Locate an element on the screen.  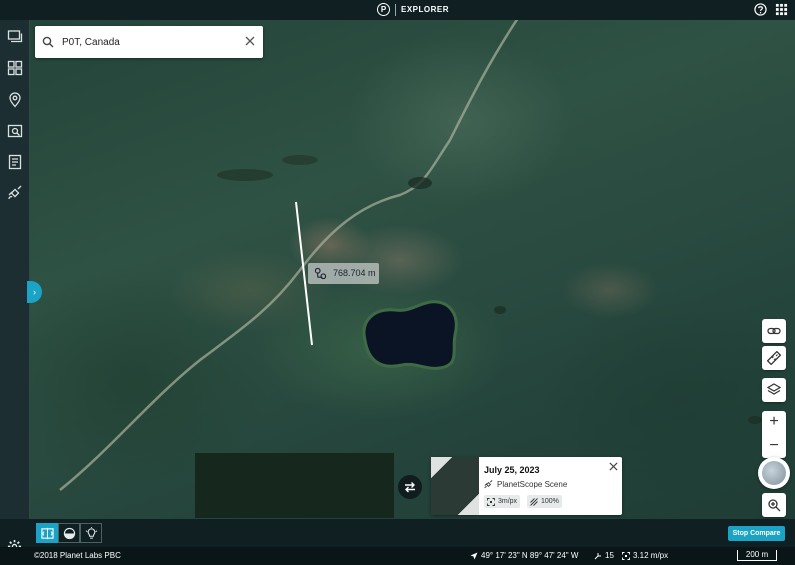
measure-tool-button is located at coordinates (774, 358).